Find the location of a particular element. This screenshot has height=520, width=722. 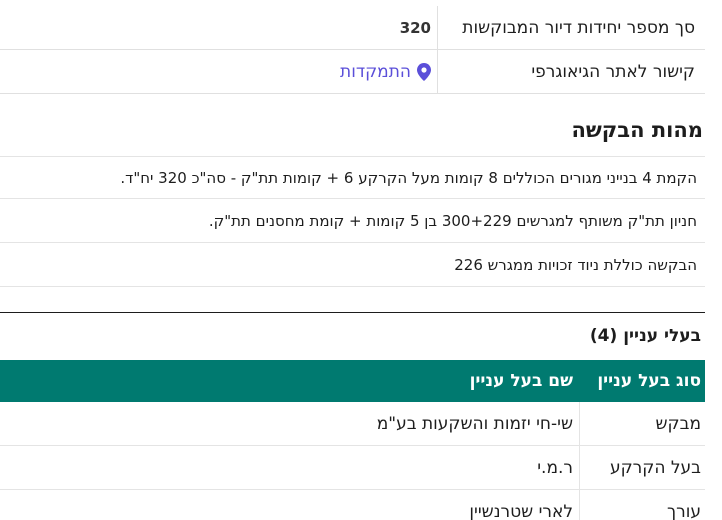

info-row-geo: קישור לאתר הגיאוגרפי התמקדות is located at coordinates (352, 72).